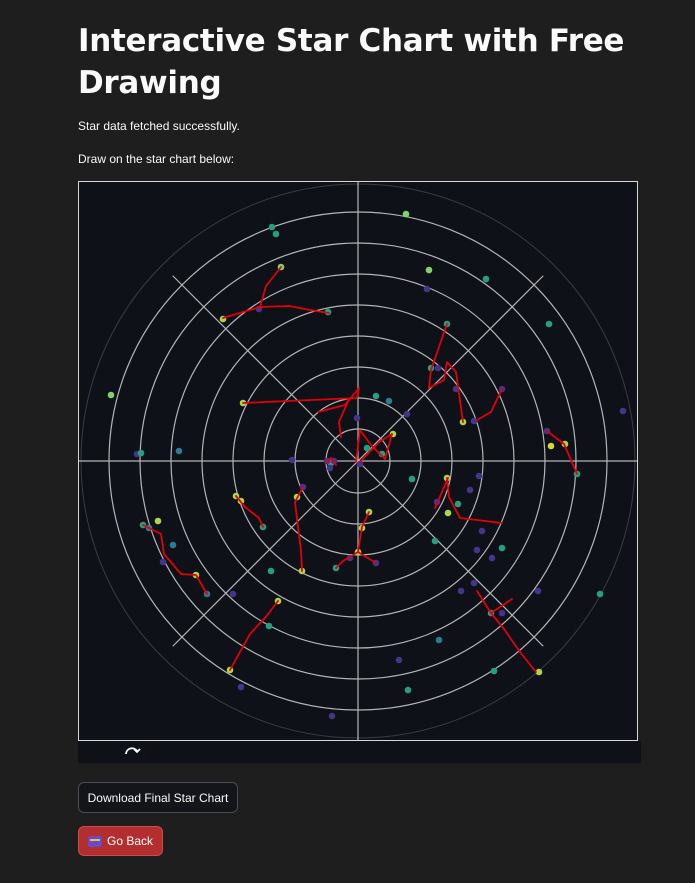 The width and height of the screenshot is (695, 883). I want to click on go-back-button: Go Back, so click(120, 841).